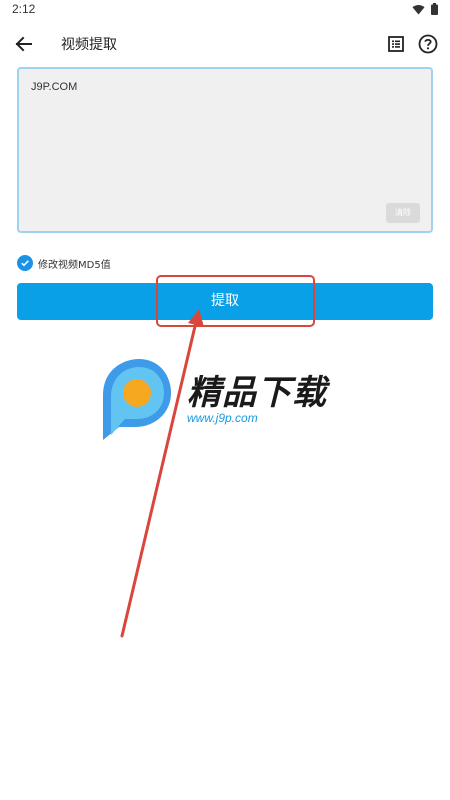 The height and width of the screenshot is (800, 450). Describe the element at coordinates (225, 301) in the screenshot. I see `extract-button: 提取` at that location.